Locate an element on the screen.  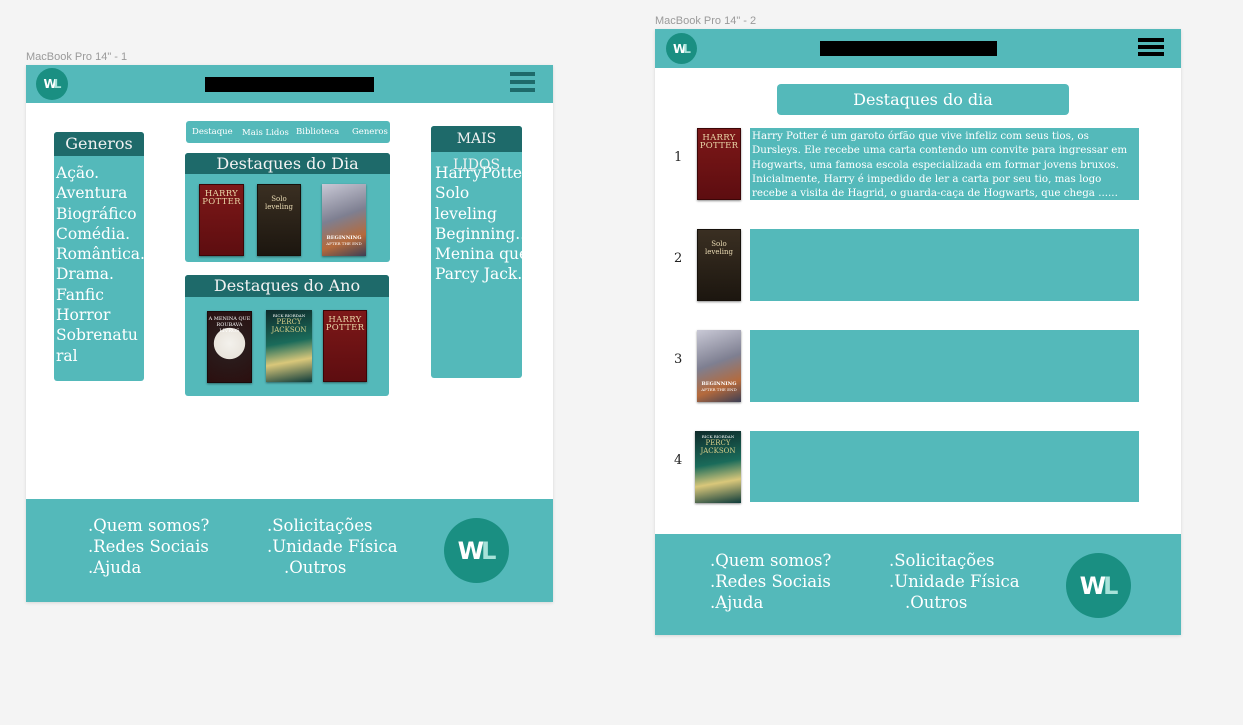
cover-text: AFTER THE END is located at coordinates (344, 243).